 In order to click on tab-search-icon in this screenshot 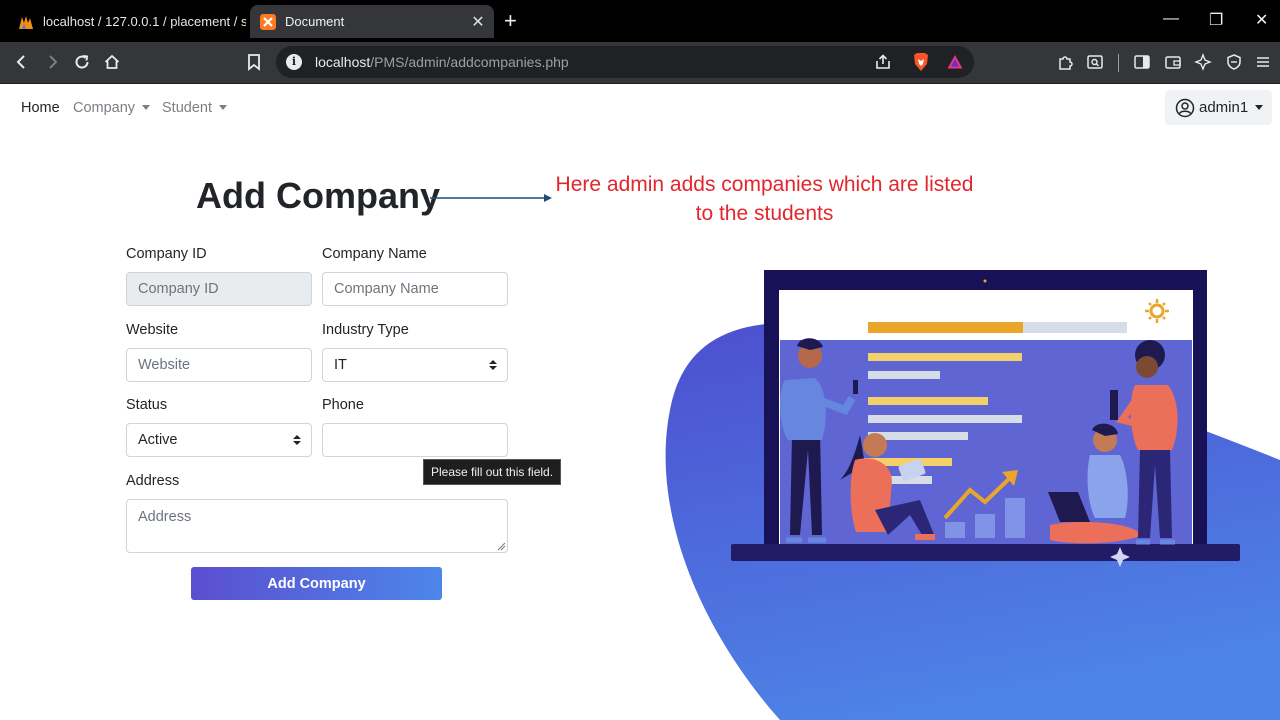, I will do `click(1095, 62)`.